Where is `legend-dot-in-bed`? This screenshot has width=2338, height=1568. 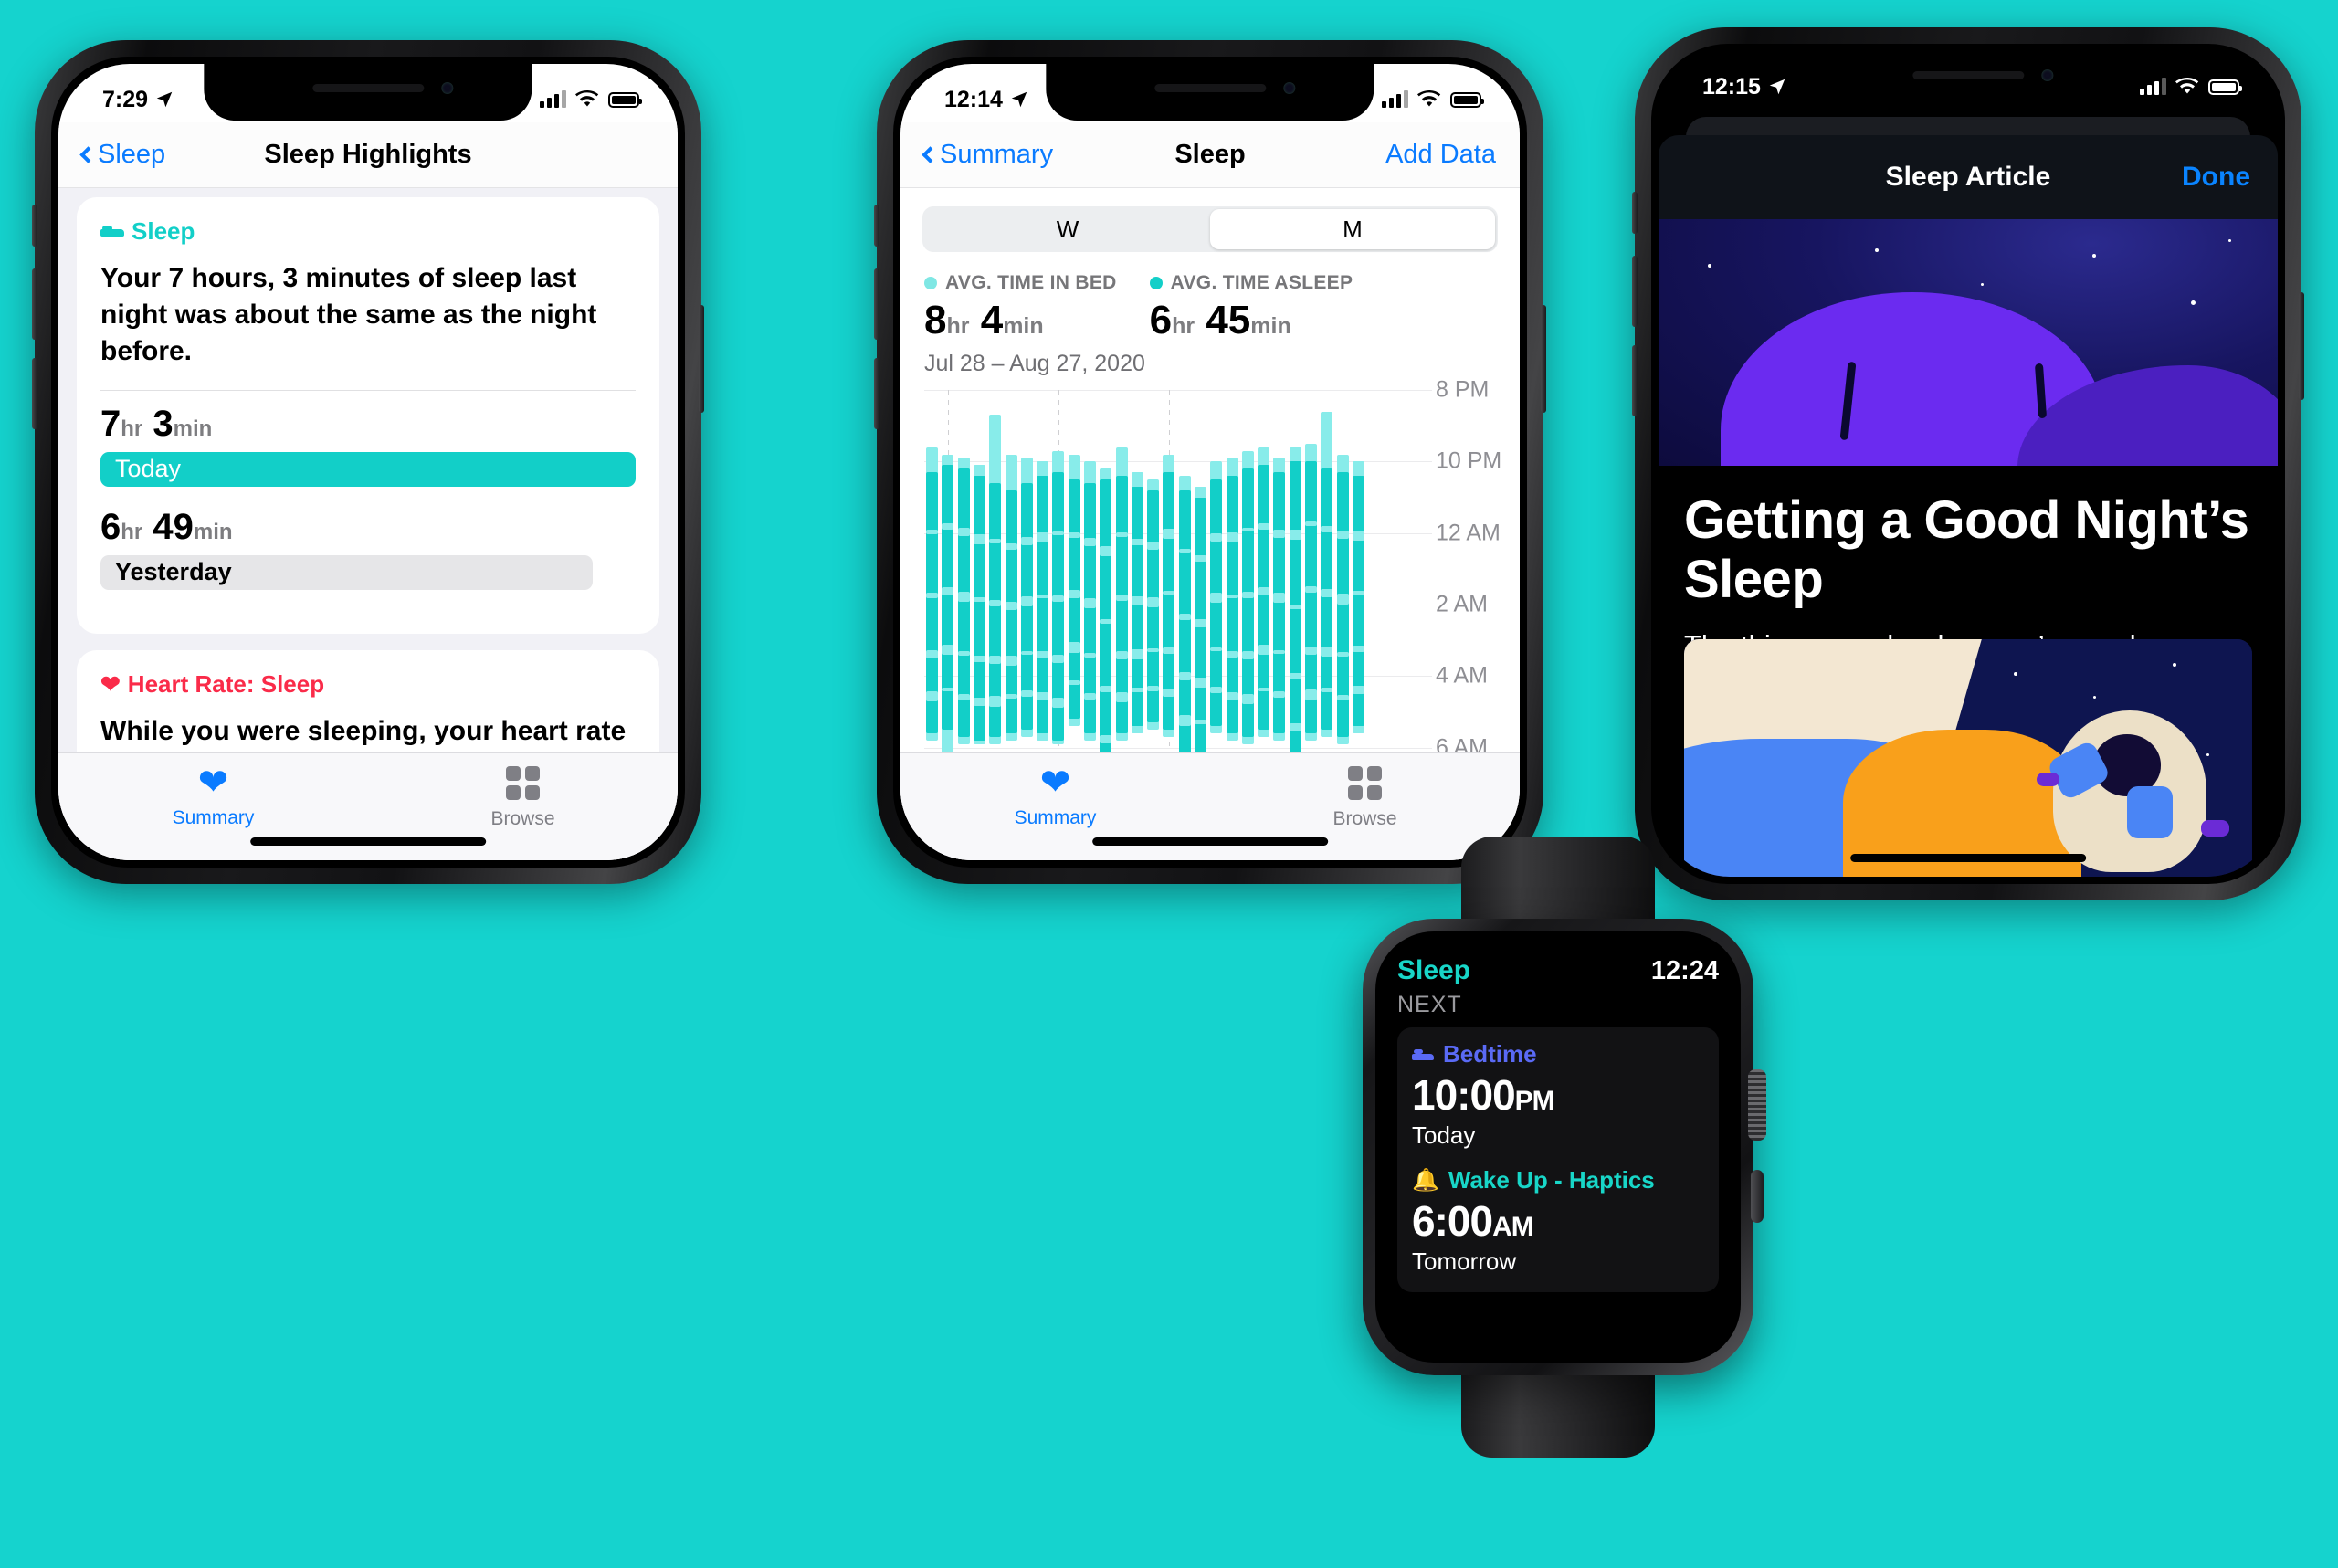
legend-dot-in-bed is located at coordinates (931, 283).